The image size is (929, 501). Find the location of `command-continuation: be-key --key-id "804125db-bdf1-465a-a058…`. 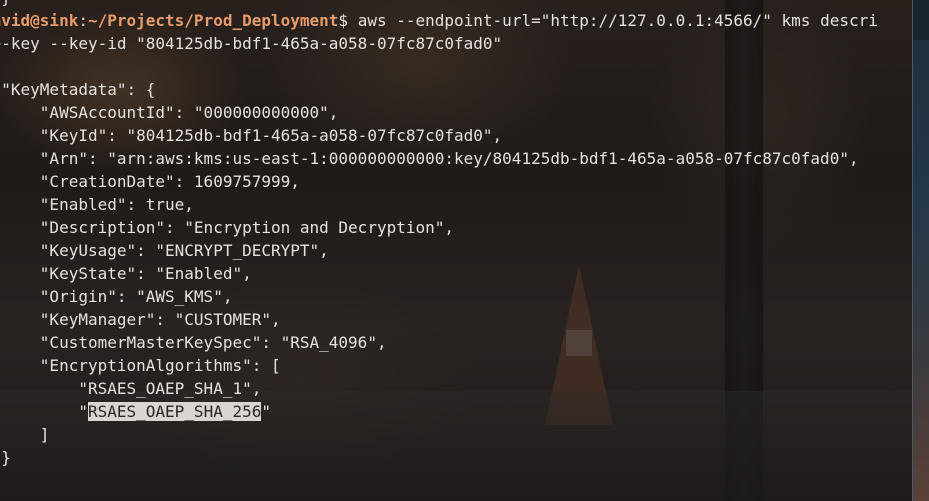

command-continuation: be-key --key-id "804125db-bdf1-465a-a058… is located at coordinates (251, 43).